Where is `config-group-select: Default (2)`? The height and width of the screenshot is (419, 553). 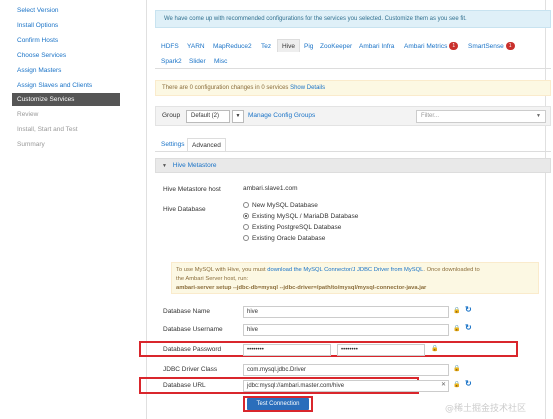 config-group-select: Default (2) is located at coordinates (208, 116).